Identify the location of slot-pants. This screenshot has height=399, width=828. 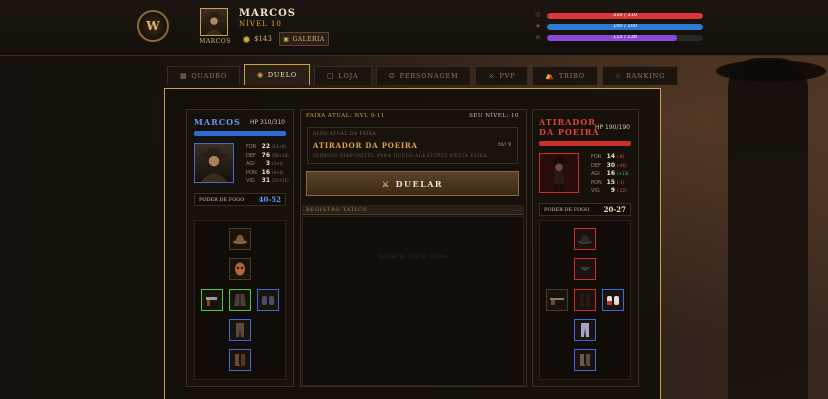
(240, 330).